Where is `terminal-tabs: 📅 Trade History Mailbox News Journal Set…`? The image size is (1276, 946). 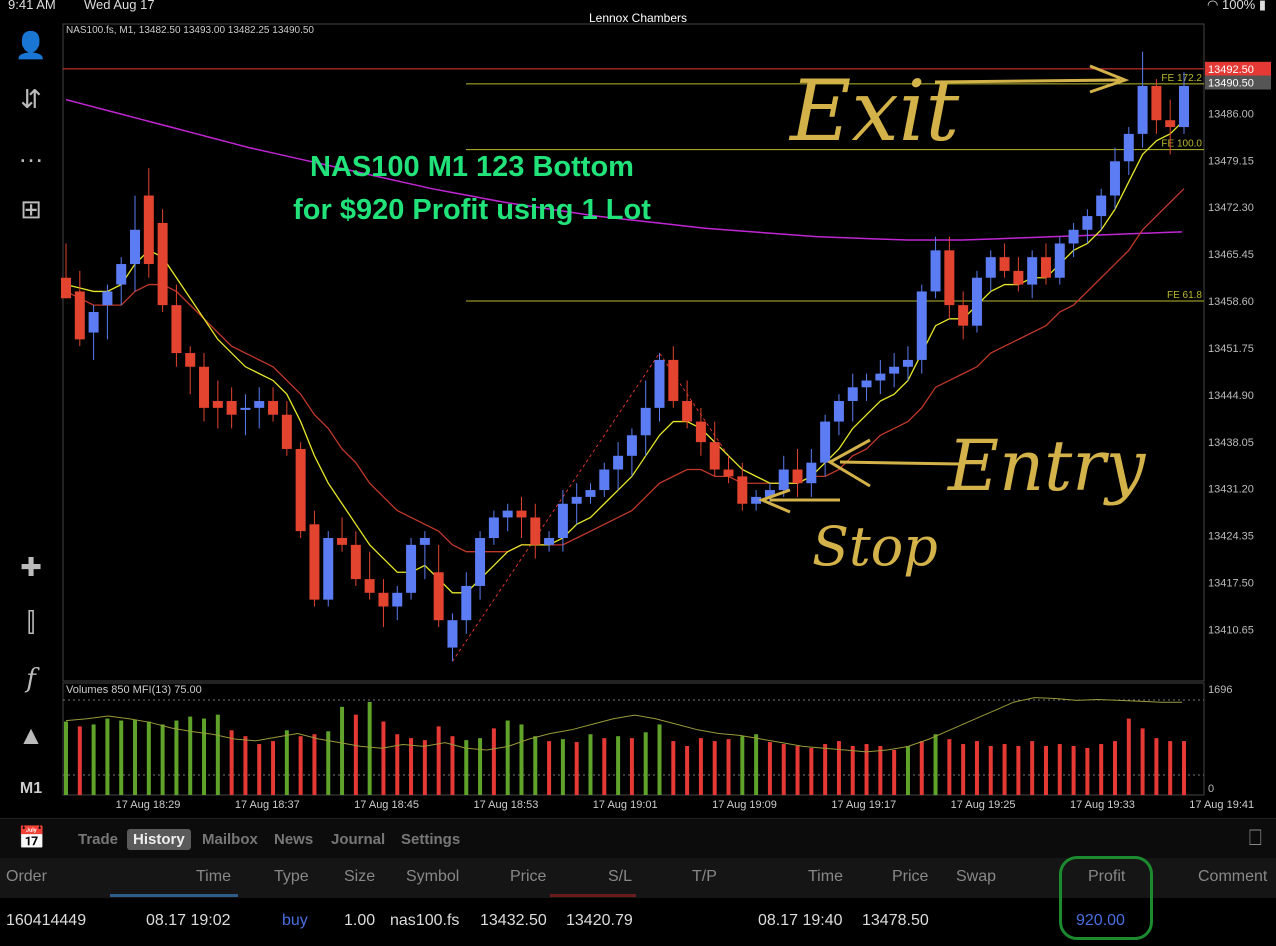 terminal-tabs: 📅 Trade History Mailbox News Journal Set… is located at coordinates (638, 838).